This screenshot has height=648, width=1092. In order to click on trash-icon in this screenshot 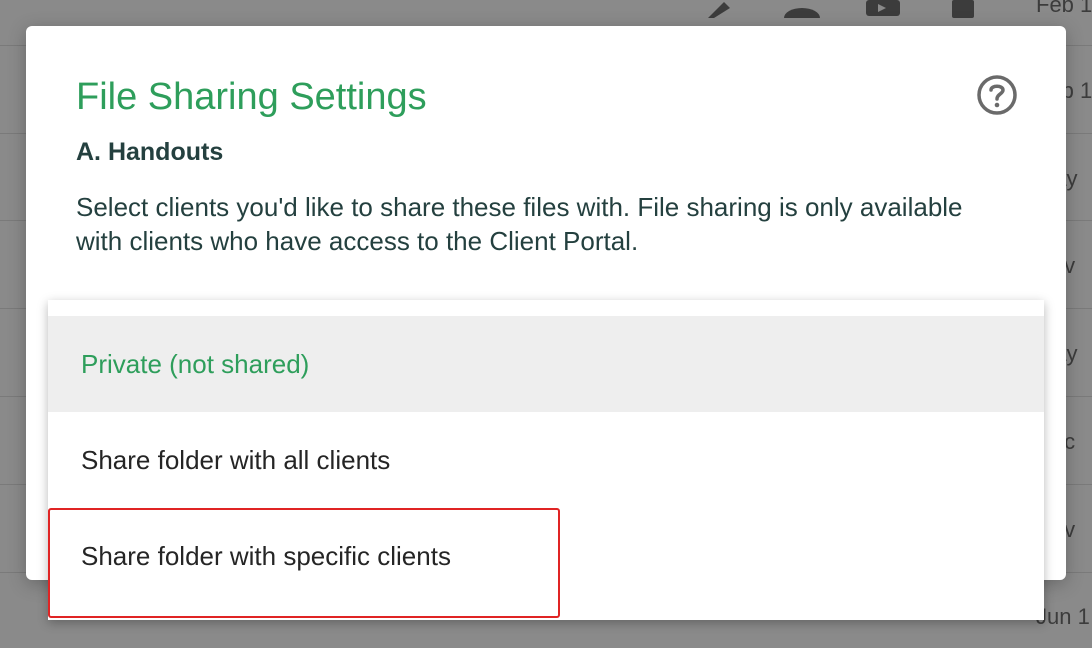, I will do `click(965, 9)`.